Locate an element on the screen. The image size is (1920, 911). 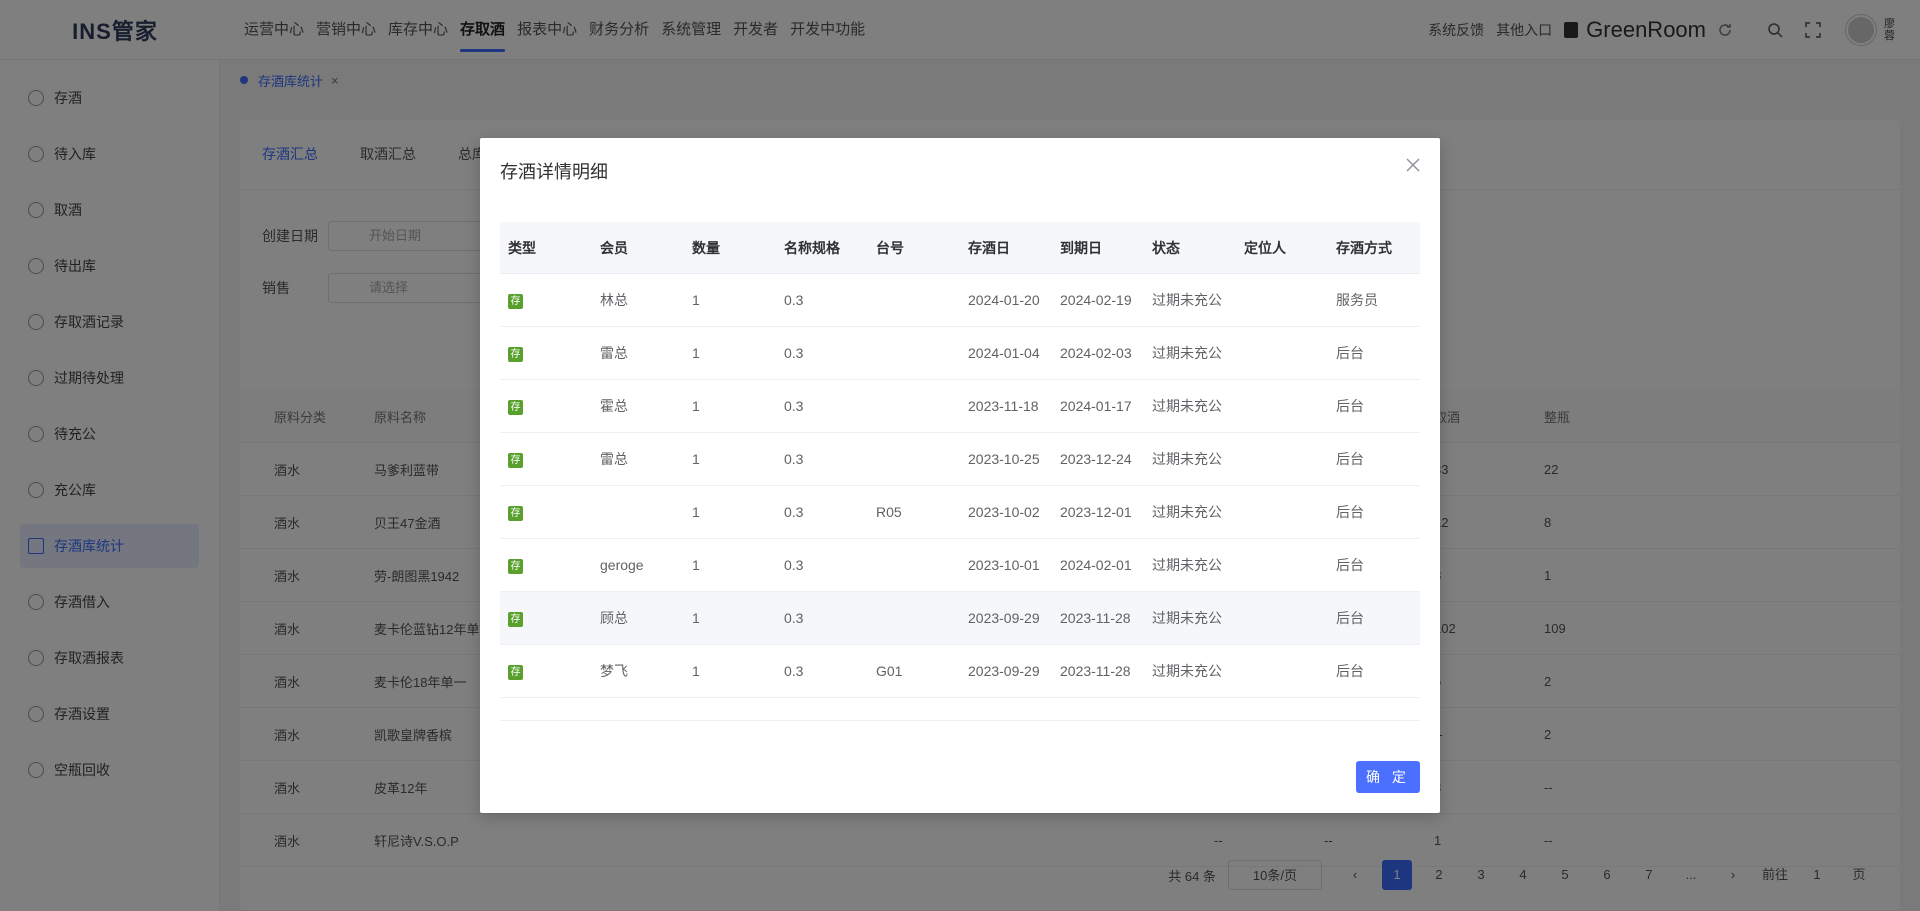
detail-cell-member: 顾总 is located at coordinates (614, 618).